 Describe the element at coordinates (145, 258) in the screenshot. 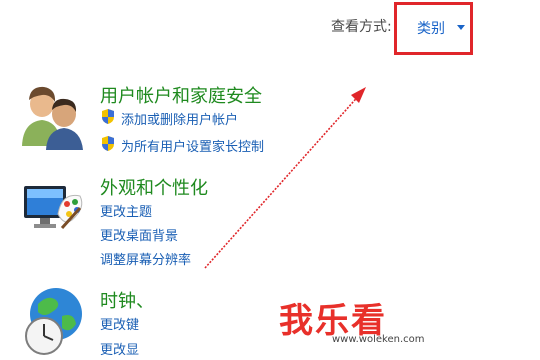

I see `link-adjust-resolution: 调整屏幕分辨率` at that location.